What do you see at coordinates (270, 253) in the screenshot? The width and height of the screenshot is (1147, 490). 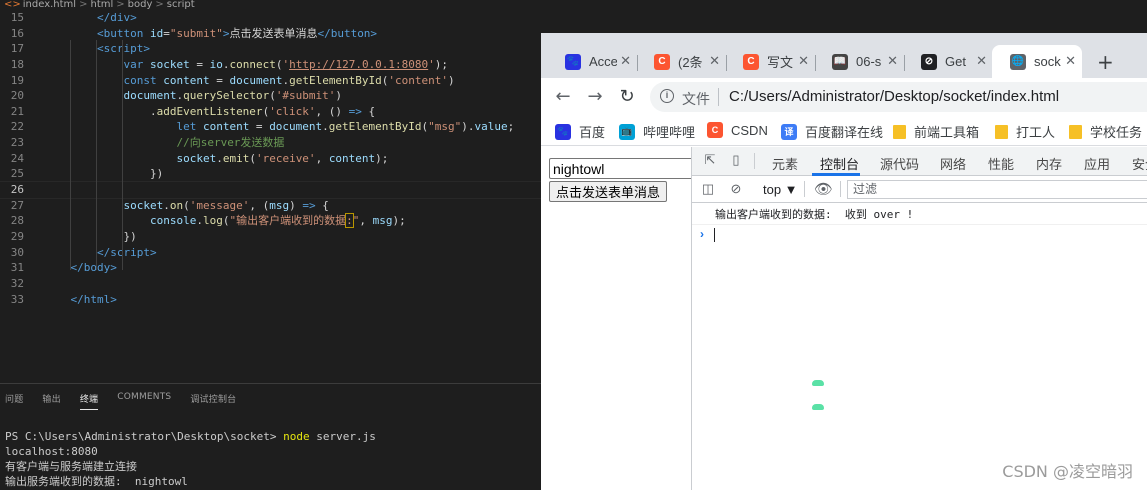 I see `code-line: 30 </script>` at bounding box center [270, 253].